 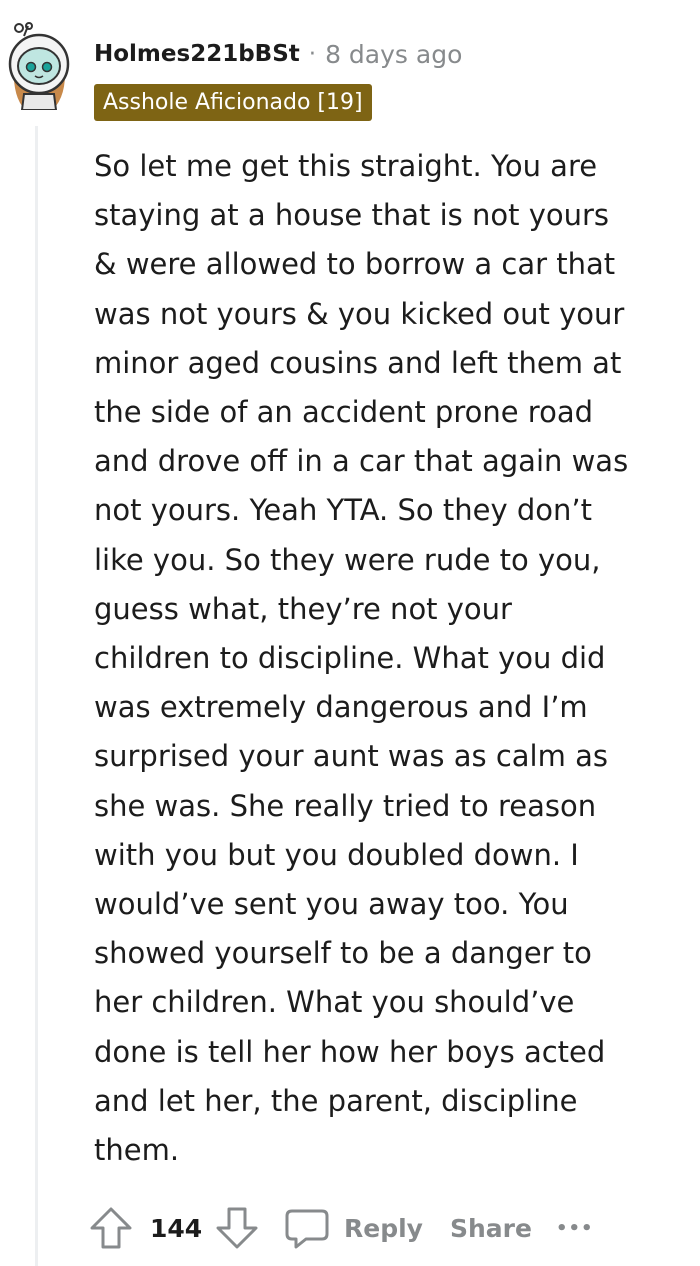 What do you see at coordinates (350, 658) in the screenshot?
I see `comment-body-line: children to discipline. What you did` at bounding box center [350, 658].